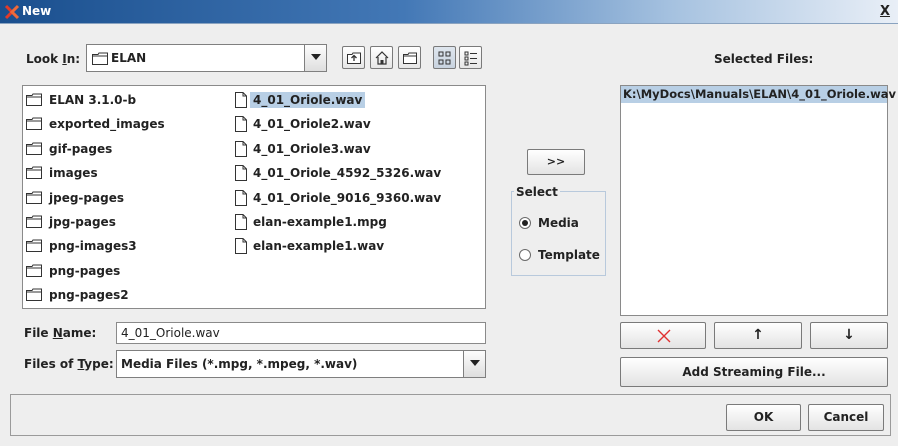  Describe the element at coordinates (758, 335) in the screenshot. I see `move-up-button: ↑` at that location.